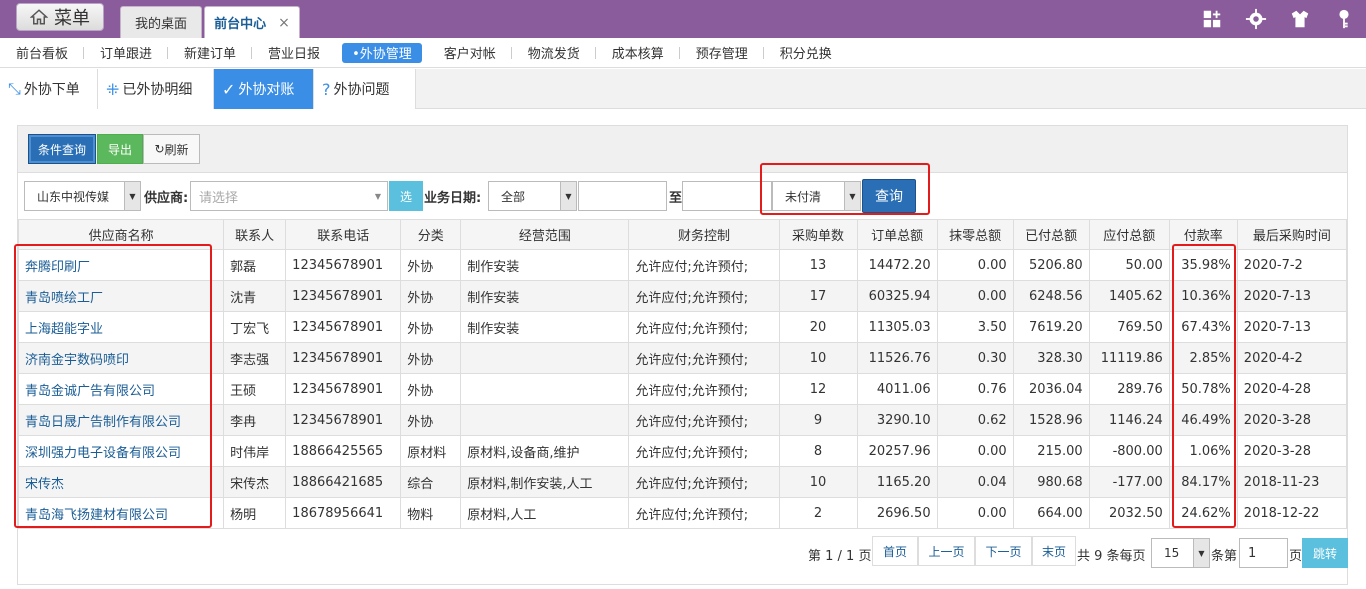 The image size is (1366, 589). Describe the element at coordinates (622, 196) in the screenshot. I see `date-start-input` at that location.